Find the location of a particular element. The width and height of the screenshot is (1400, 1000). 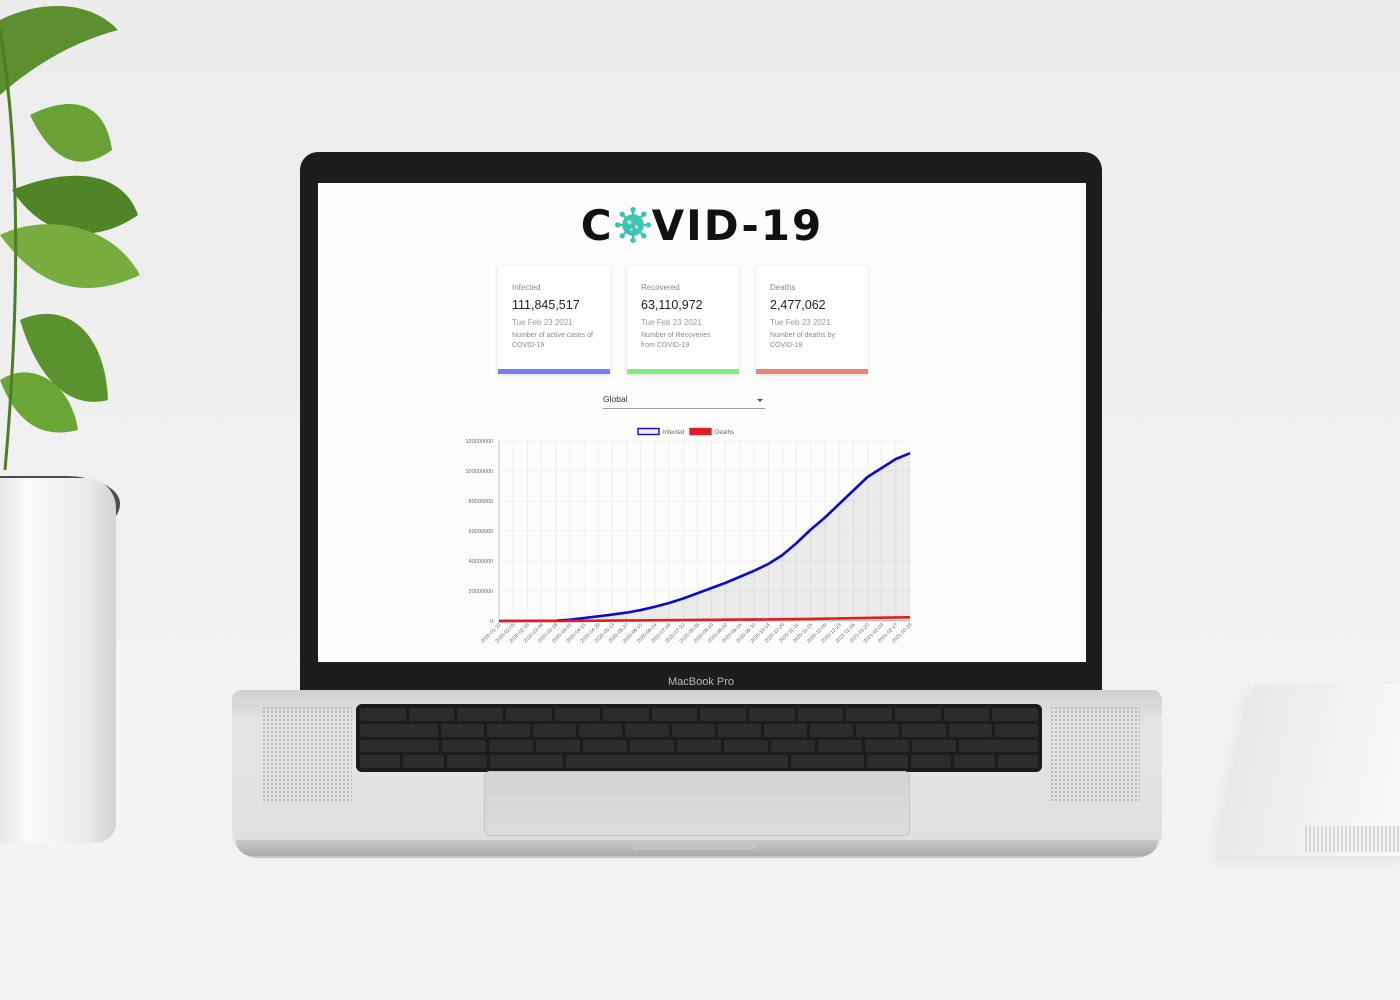

y-tick-label: 80000000 is located at coordinates (481, 502).